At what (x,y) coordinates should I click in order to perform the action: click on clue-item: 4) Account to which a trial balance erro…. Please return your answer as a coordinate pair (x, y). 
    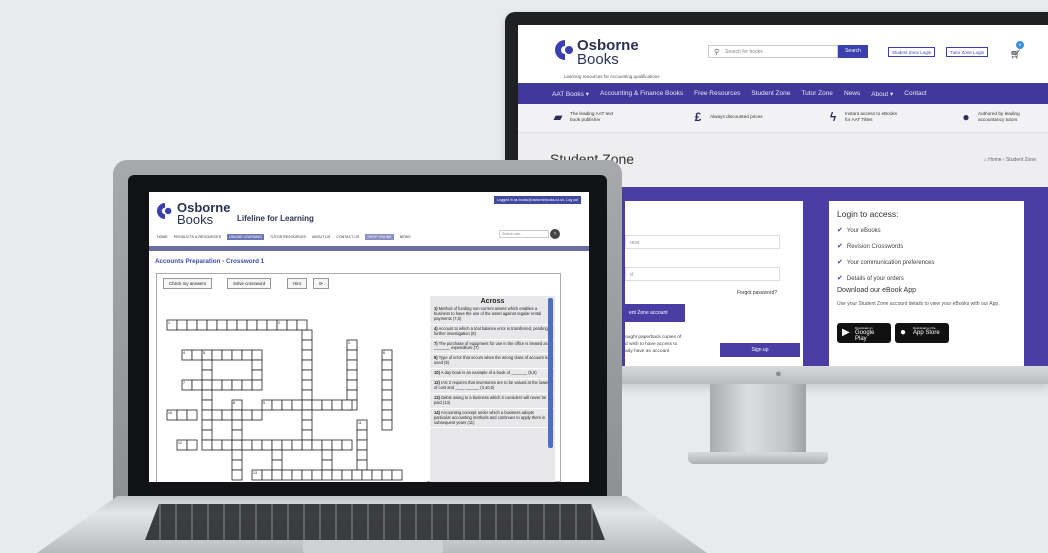
    Looking at the image, I should click on (492, 332).